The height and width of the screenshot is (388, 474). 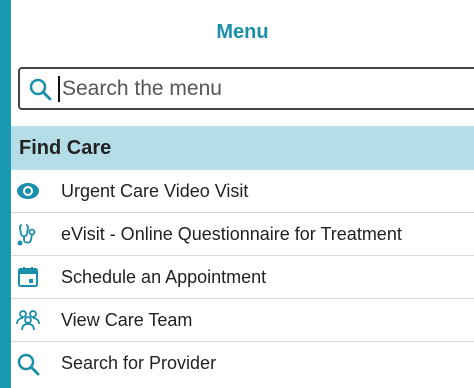 I want to click on menu-title: Menu, so click(x=242, y=31).